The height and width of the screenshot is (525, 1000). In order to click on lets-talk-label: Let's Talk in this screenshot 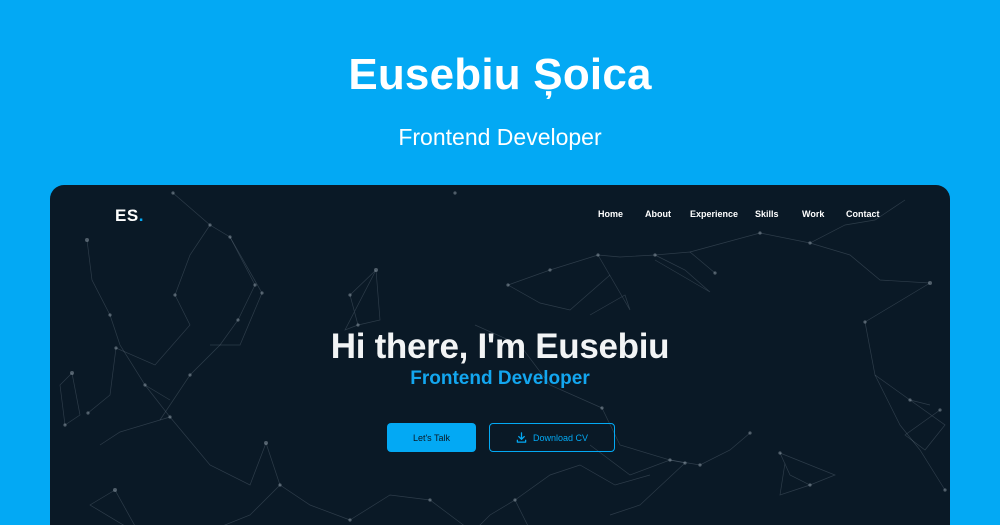, I will do `click(431, 437)`.